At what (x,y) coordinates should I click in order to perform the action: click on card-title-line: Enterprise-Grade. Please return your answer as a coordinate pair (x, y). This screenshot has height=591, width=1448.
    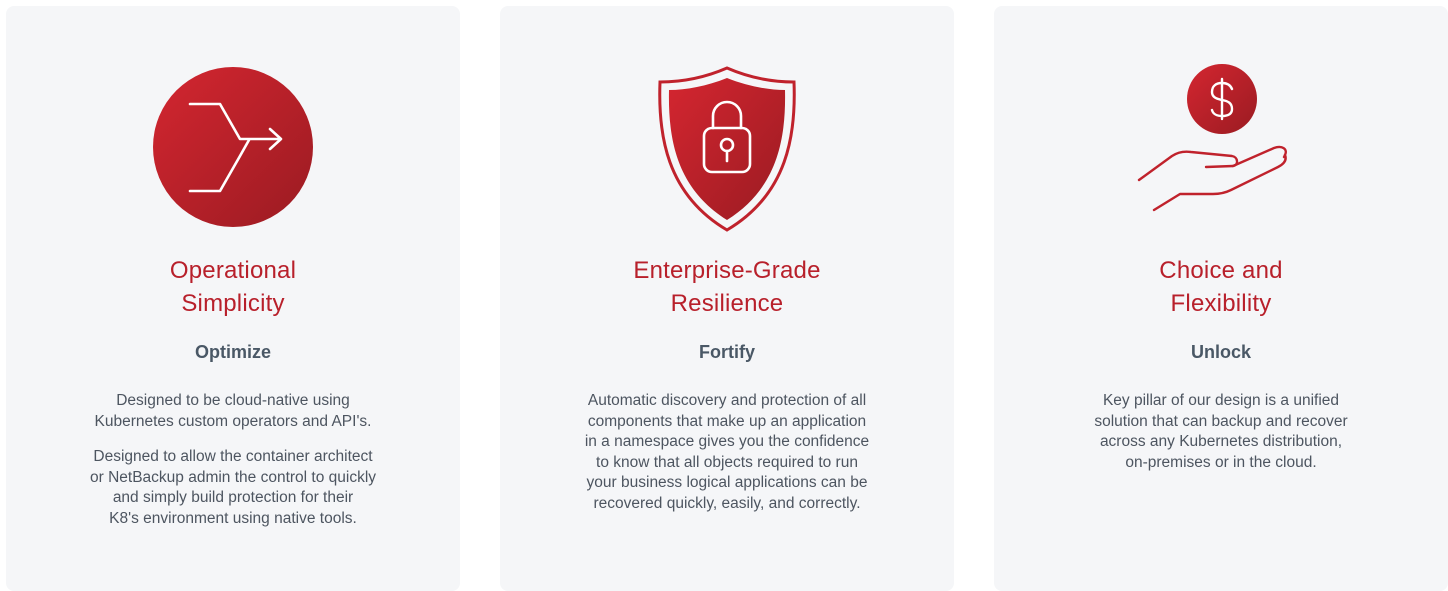
    Looking at the image, I should click on (727, 270).